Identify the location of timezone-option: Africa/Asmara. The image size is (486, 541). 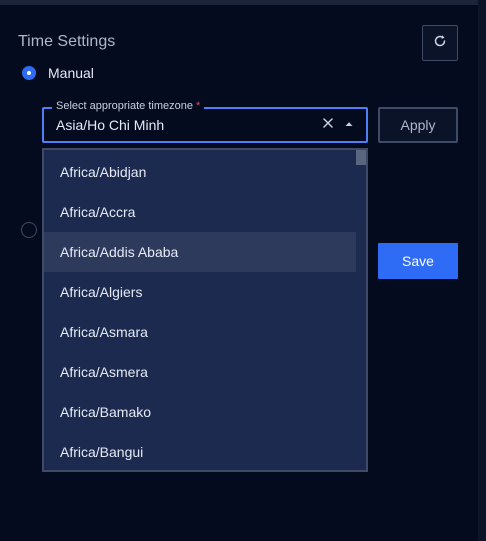
(200, 332).